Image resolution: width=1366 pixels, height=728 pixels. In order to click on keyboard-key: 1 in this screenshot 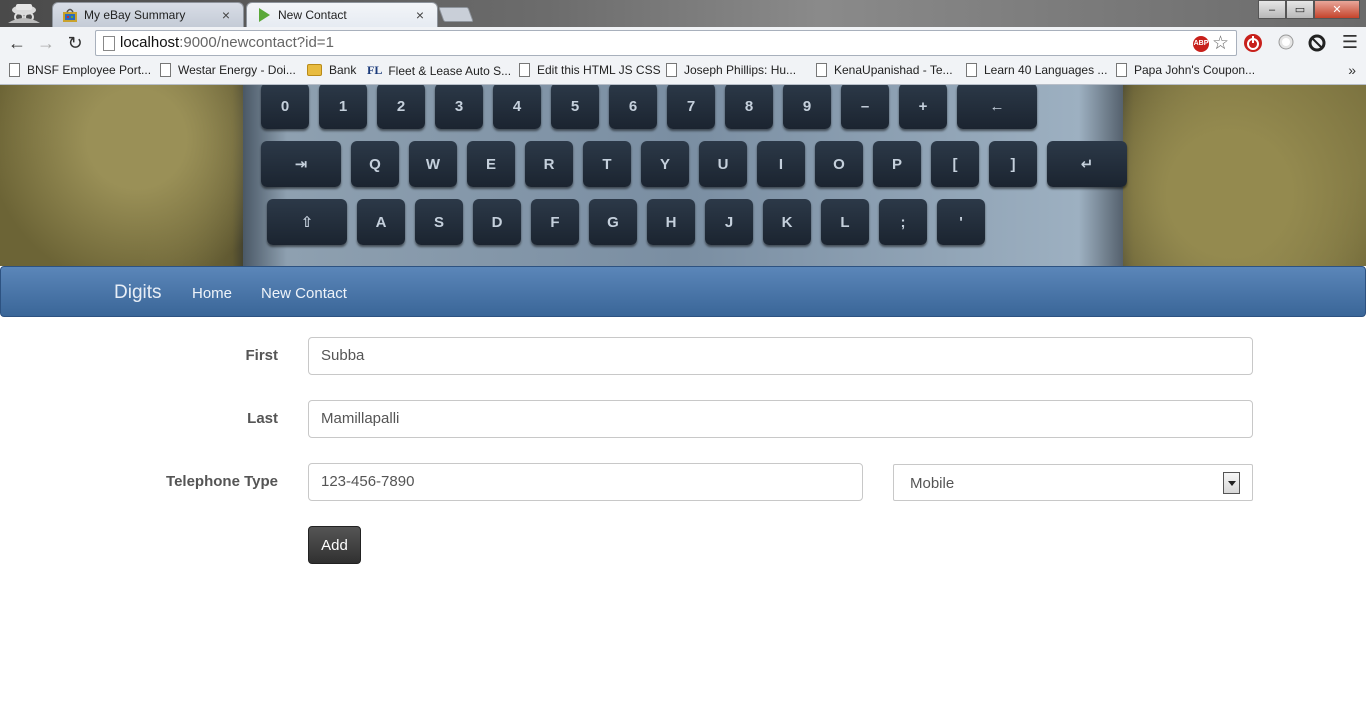, I will do `click(343, 107)`.